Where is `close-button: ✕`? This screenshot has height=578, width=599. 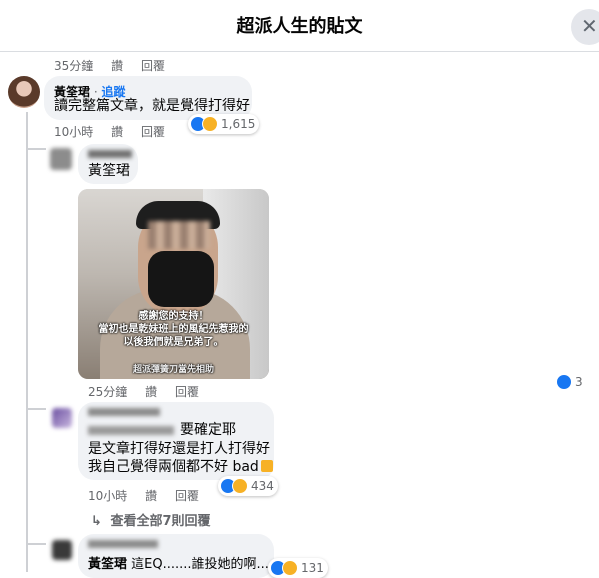 close-button: ✕ is located at coordinates (585, 27).